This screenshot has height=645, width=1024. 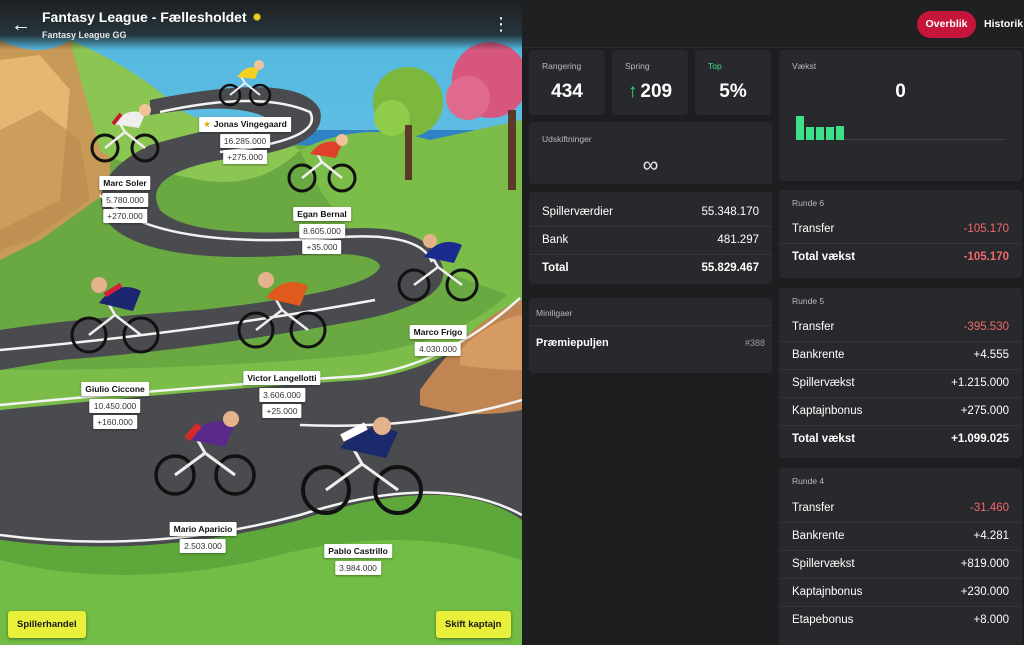 I want to click on round-row: Transfer -395.530, so click(x=900, y=328).